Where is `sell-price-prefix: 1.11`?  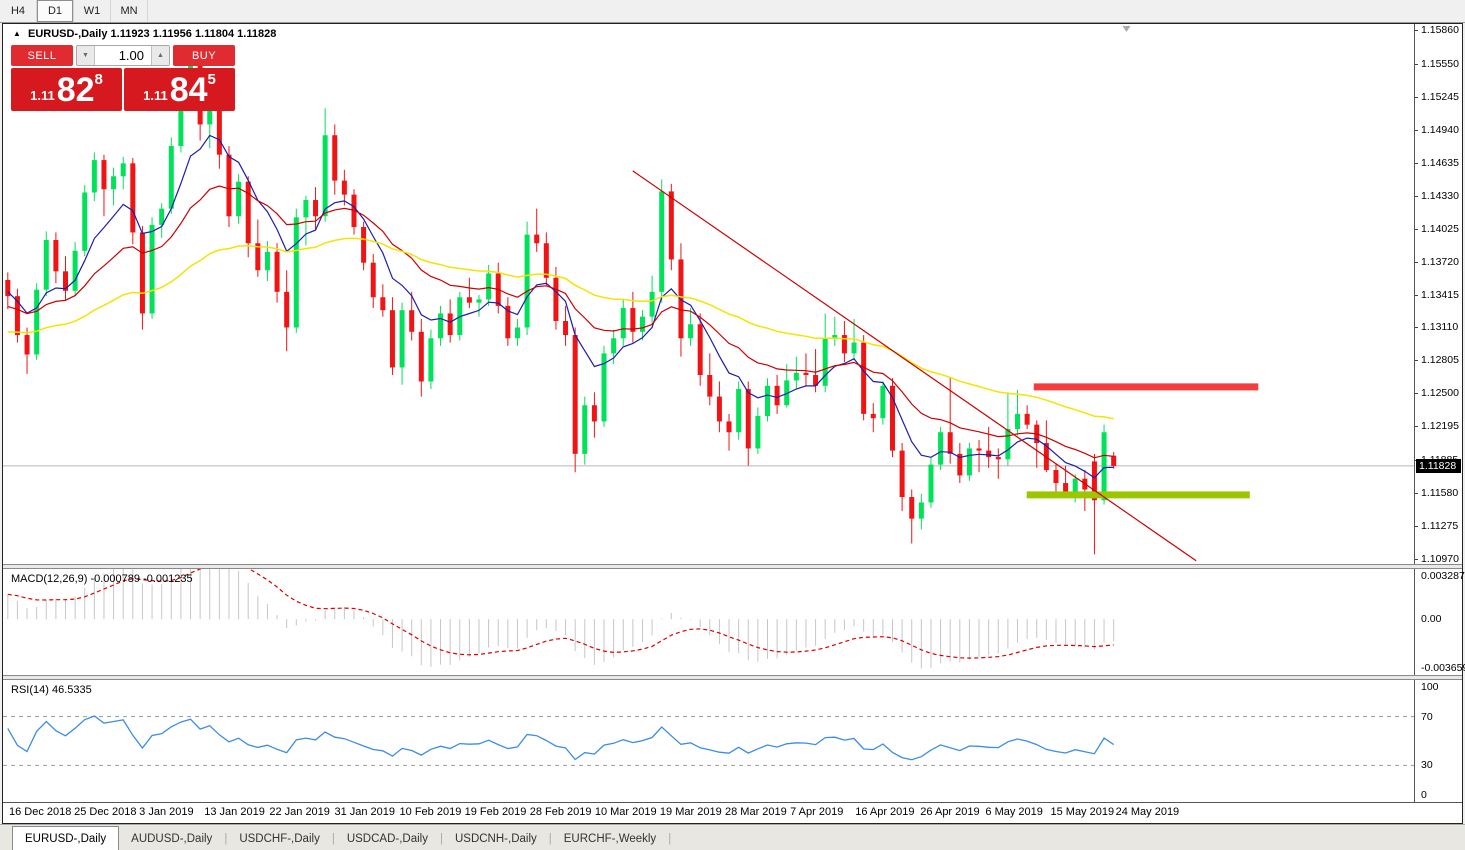 sell-price-prefix: 1.11 is located at coordinates (42, 95).